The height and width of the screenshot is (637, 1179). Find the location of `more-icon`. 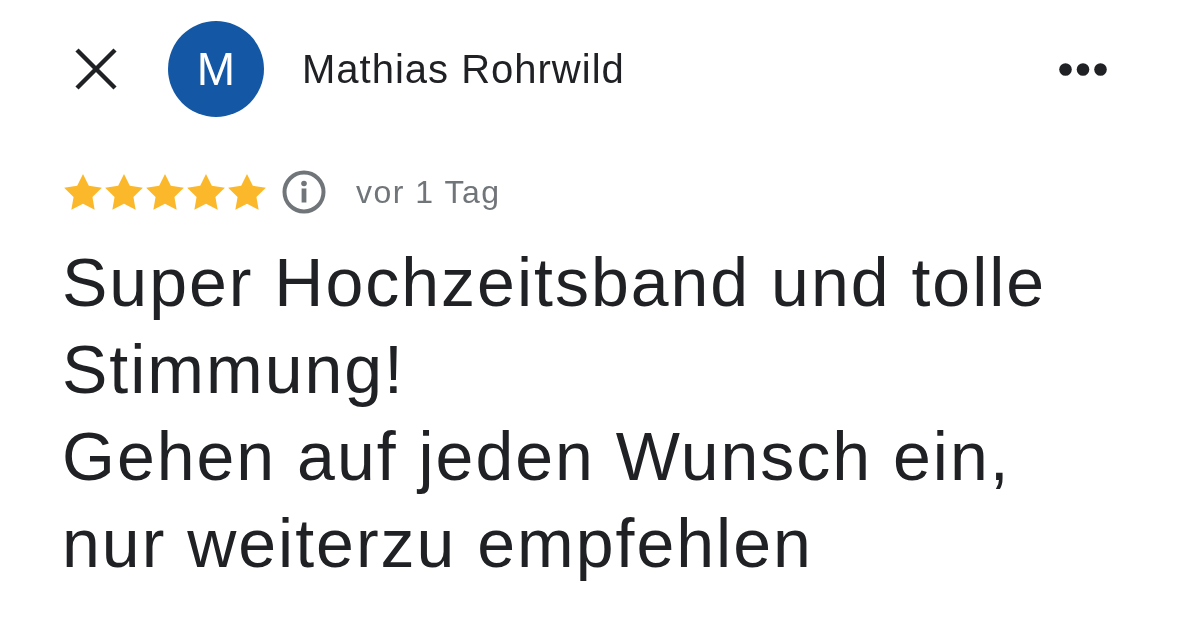

more-icon is located at coordinates (1083, 69).